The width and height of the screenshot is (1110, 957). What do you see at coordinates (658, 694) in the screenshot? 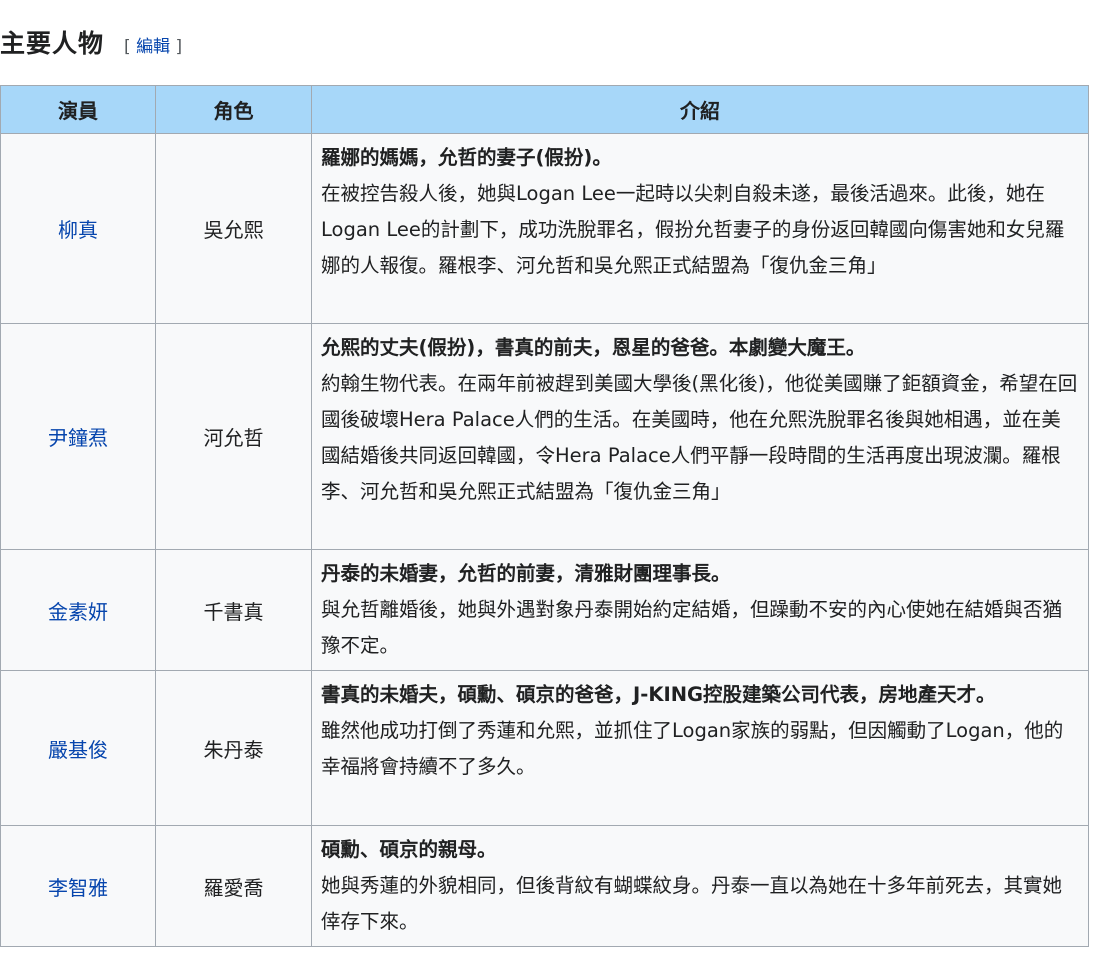
I see `intro-summary: 書真的未婚夫，碩勳、碩京的爸爸，J-KING控股建築公司代表，房地產天才。` at bounding box center [658, 694].